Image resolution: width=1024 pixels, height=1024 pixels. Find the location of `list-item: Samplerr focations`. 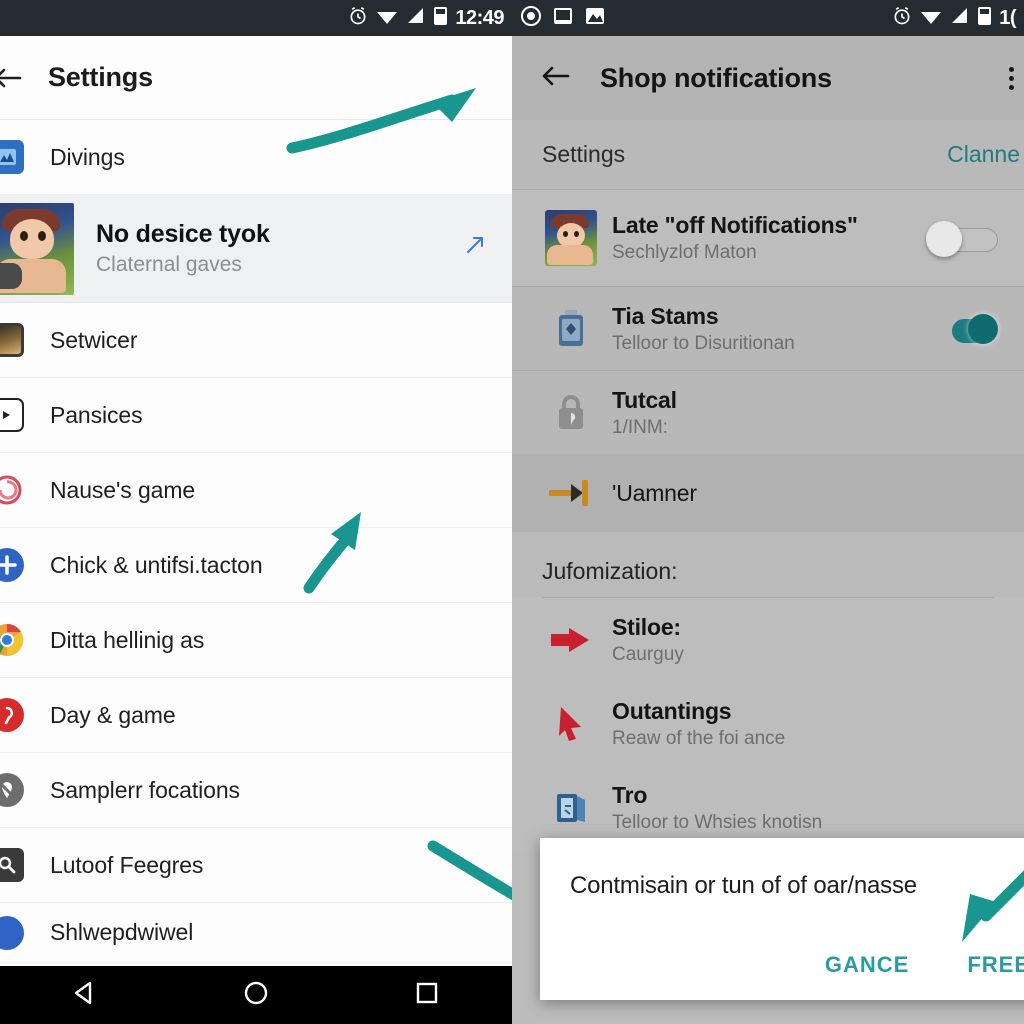

list-item: Samplerr focations is located at coordinates (256, 790).